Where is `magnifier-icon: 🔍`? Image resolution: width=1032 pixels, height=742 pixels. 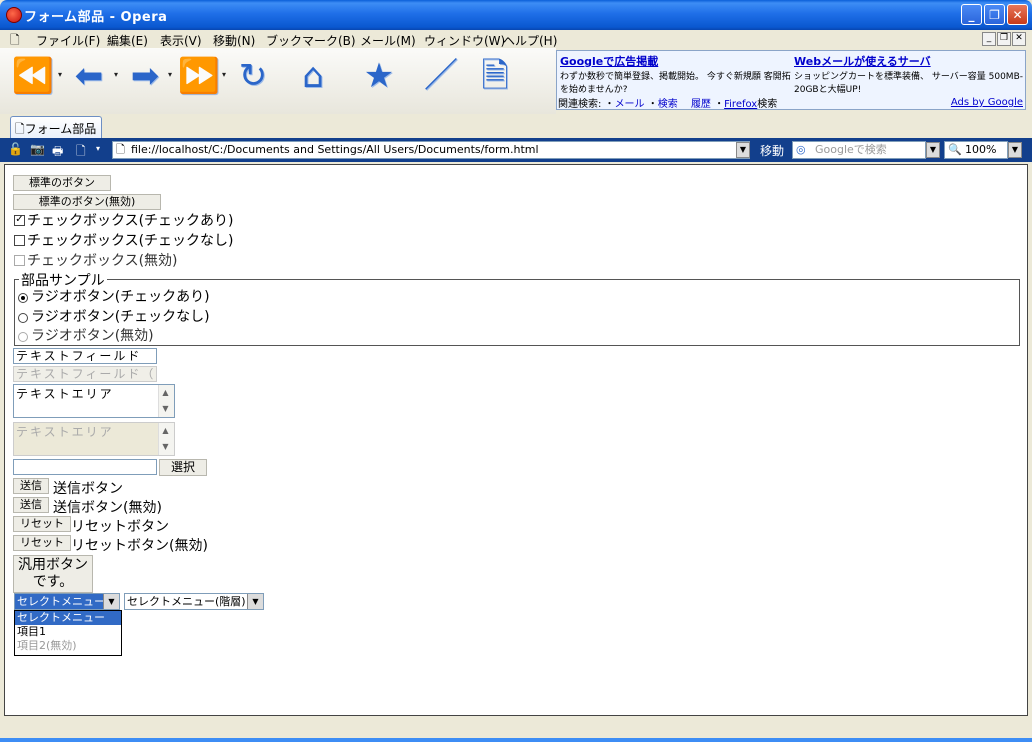 magnifier-icon: 🔍 is located at coordinates (955, 149).